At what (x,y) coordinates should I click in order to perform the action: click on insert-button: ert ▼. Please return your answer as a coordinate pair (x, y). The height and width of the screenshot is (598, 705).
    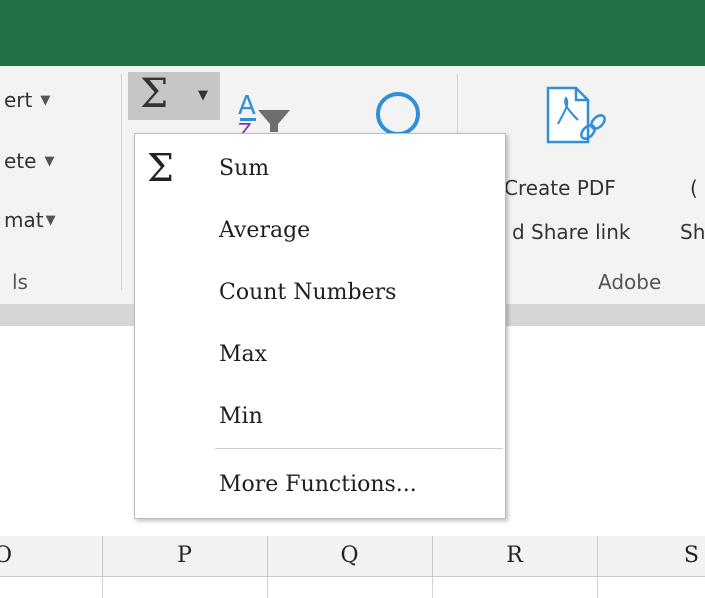
    Looking at the image, I should click on (27, 100).